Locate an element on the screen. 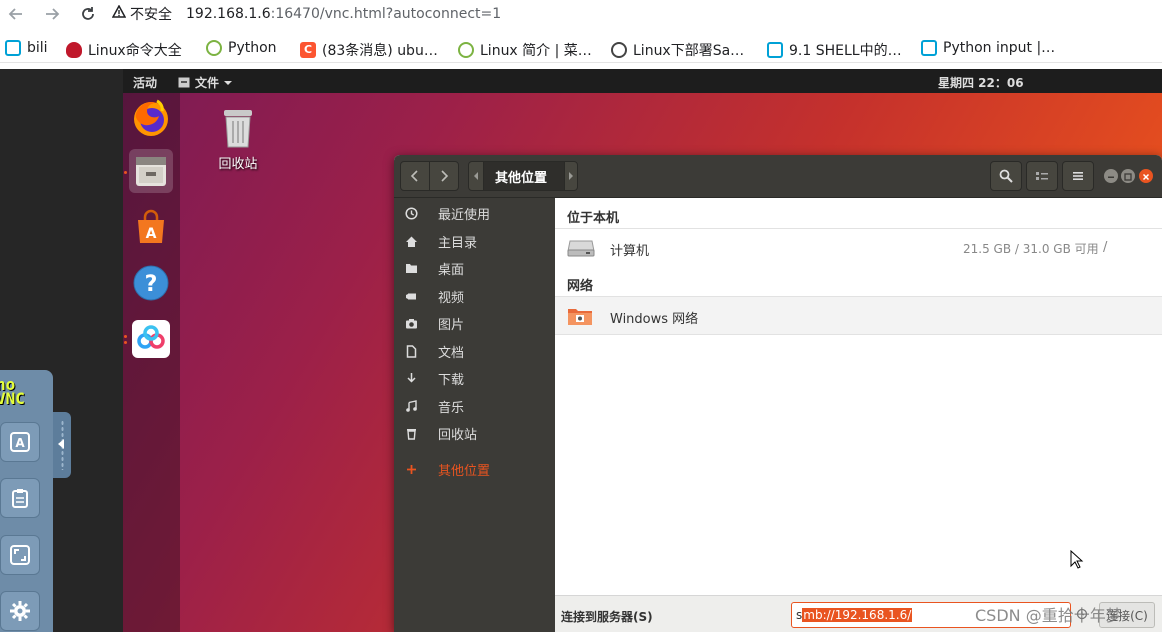 The image size is (1162, 632). back-icon is located at coordinates (16, 14).